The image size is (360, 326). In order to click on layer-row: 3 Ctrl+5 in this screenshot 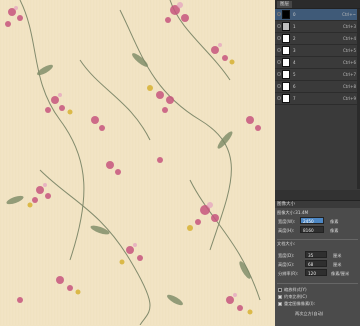, I will do `click(317, 51)`.